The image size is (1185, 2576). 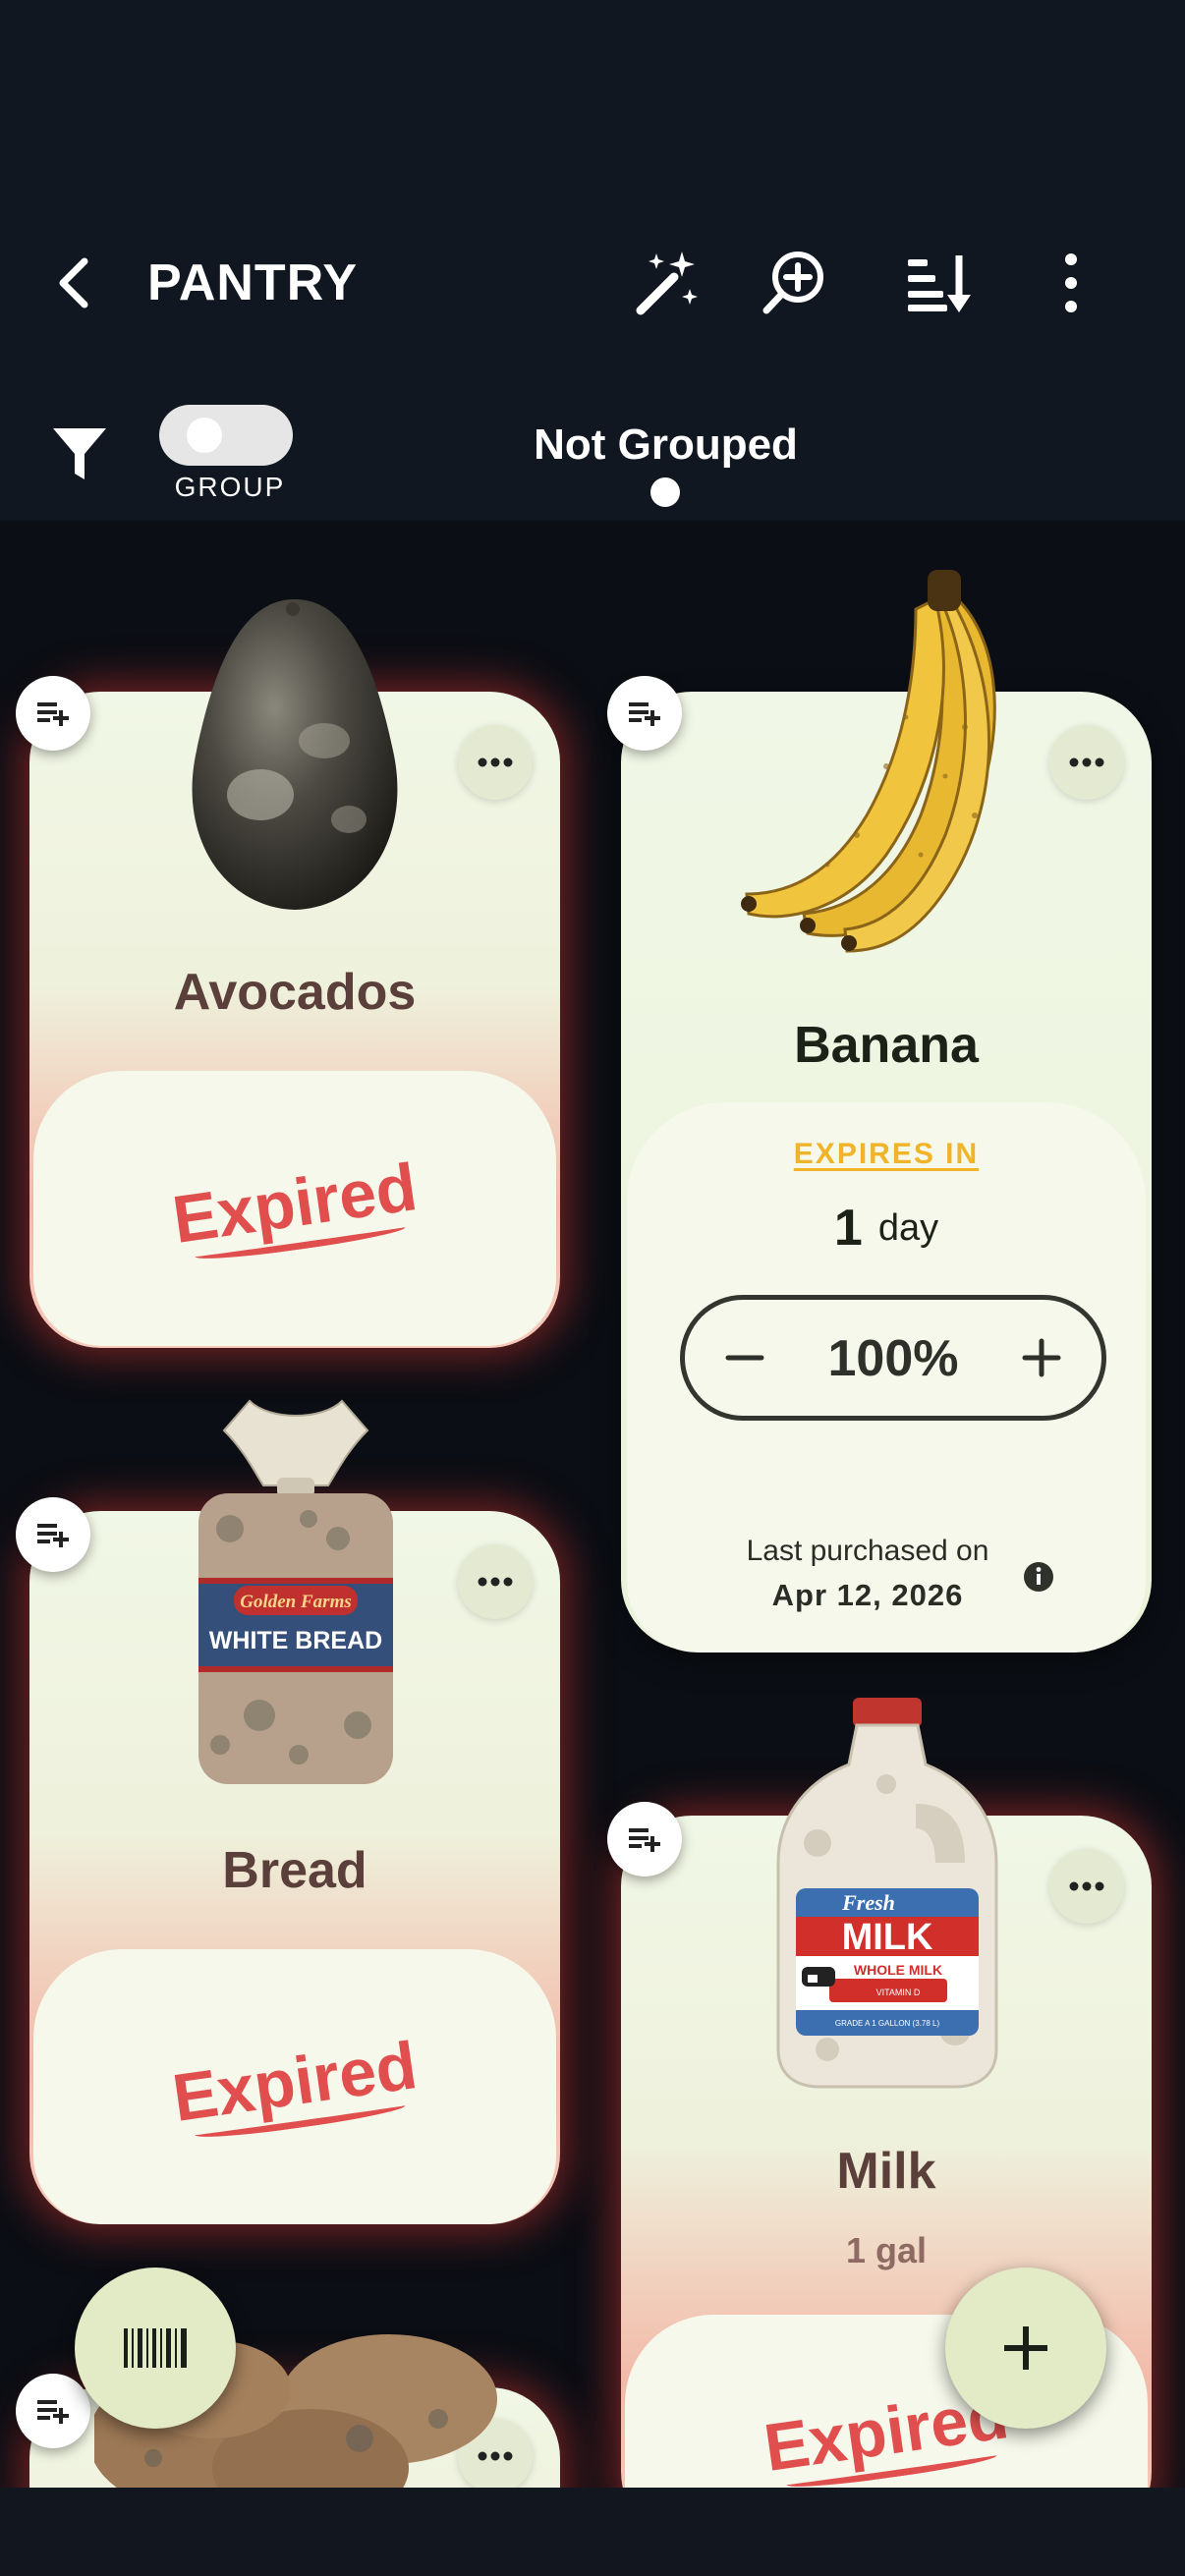 What do you see at coordinates (888, 1937) in the screenshot?
I see `milk-brand-text: MILK` at bounding box center [888, 1937].